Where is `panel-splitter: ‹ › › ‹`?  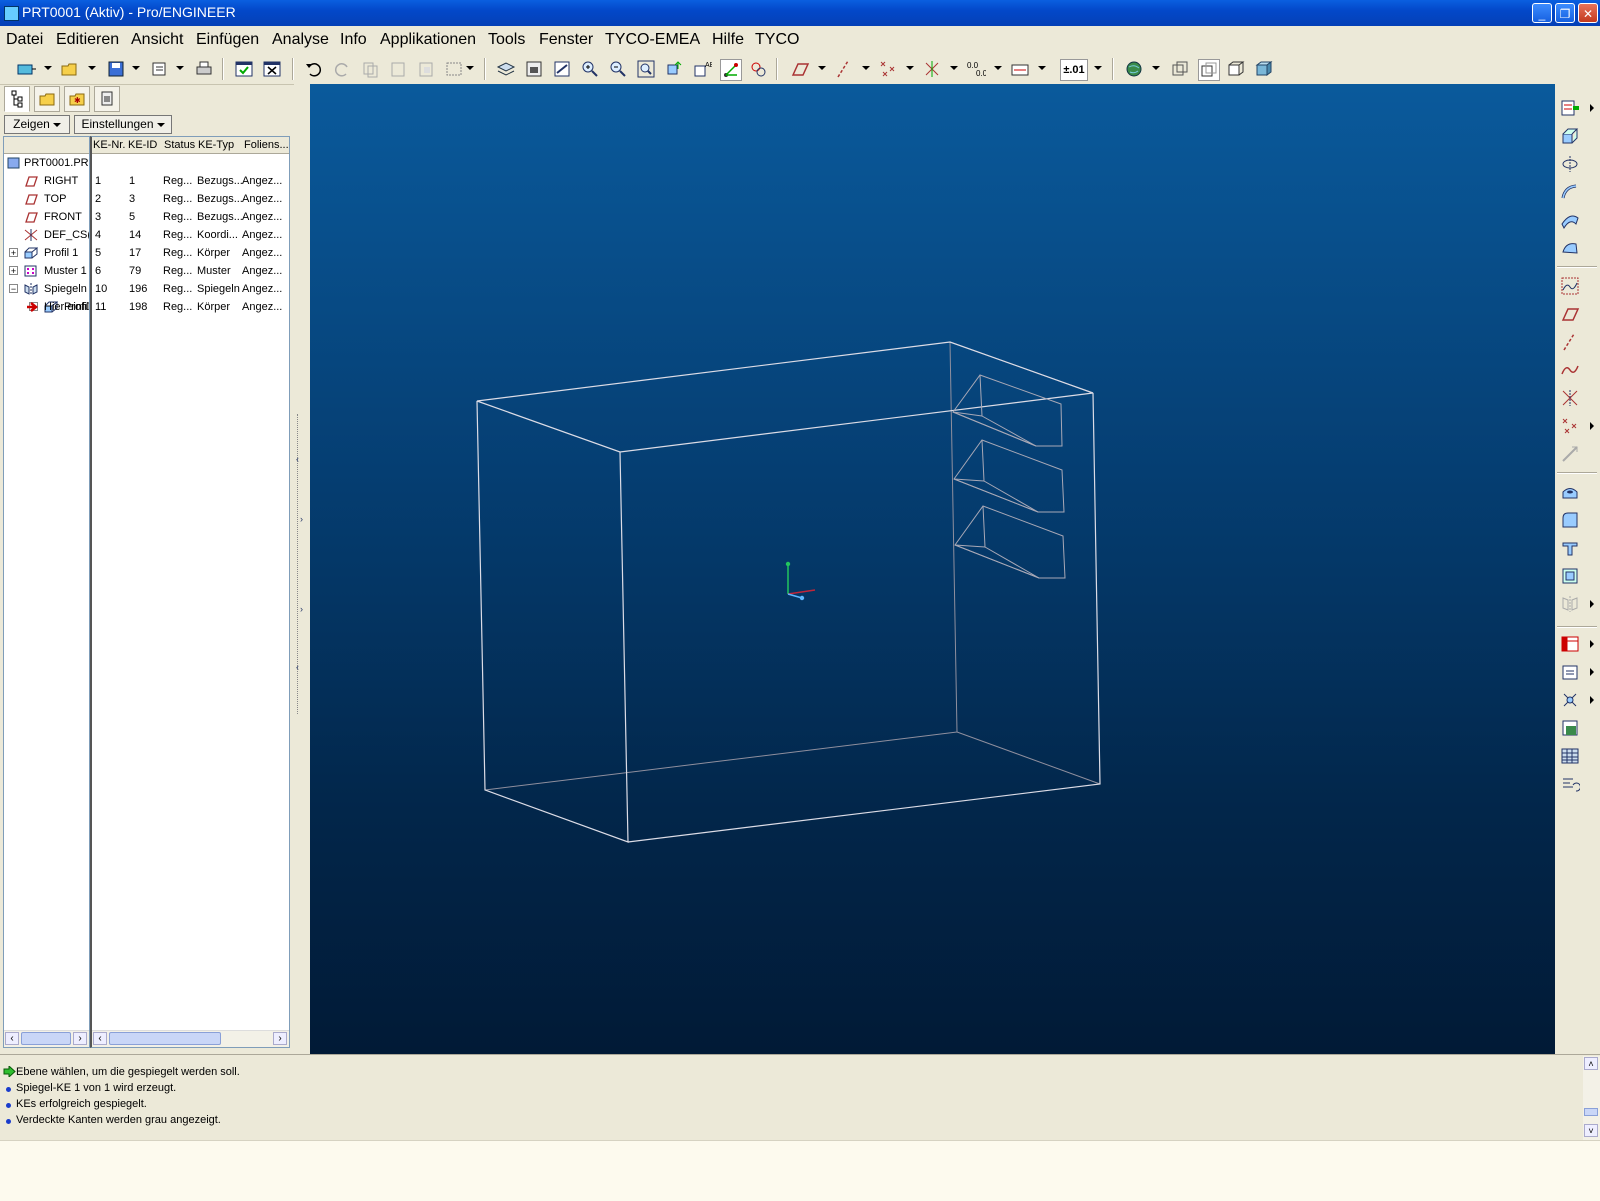
panel-splitter: ‹ › › ‹ is located at coordinates (302, 569).